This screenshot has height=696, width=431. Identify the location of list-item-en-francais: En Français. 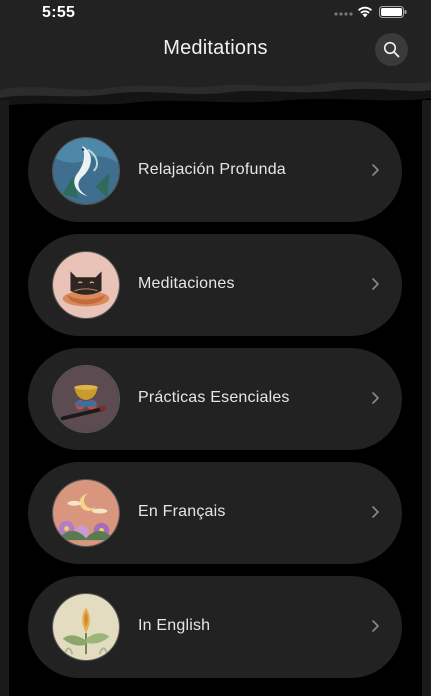
(215, 513).